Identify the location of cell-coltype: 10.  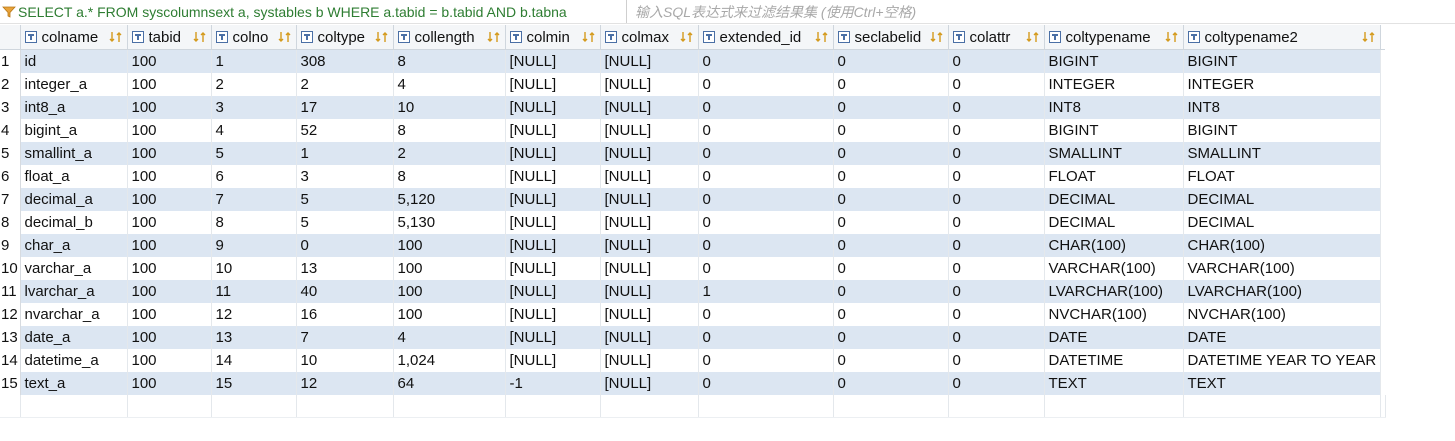
(345, 360).